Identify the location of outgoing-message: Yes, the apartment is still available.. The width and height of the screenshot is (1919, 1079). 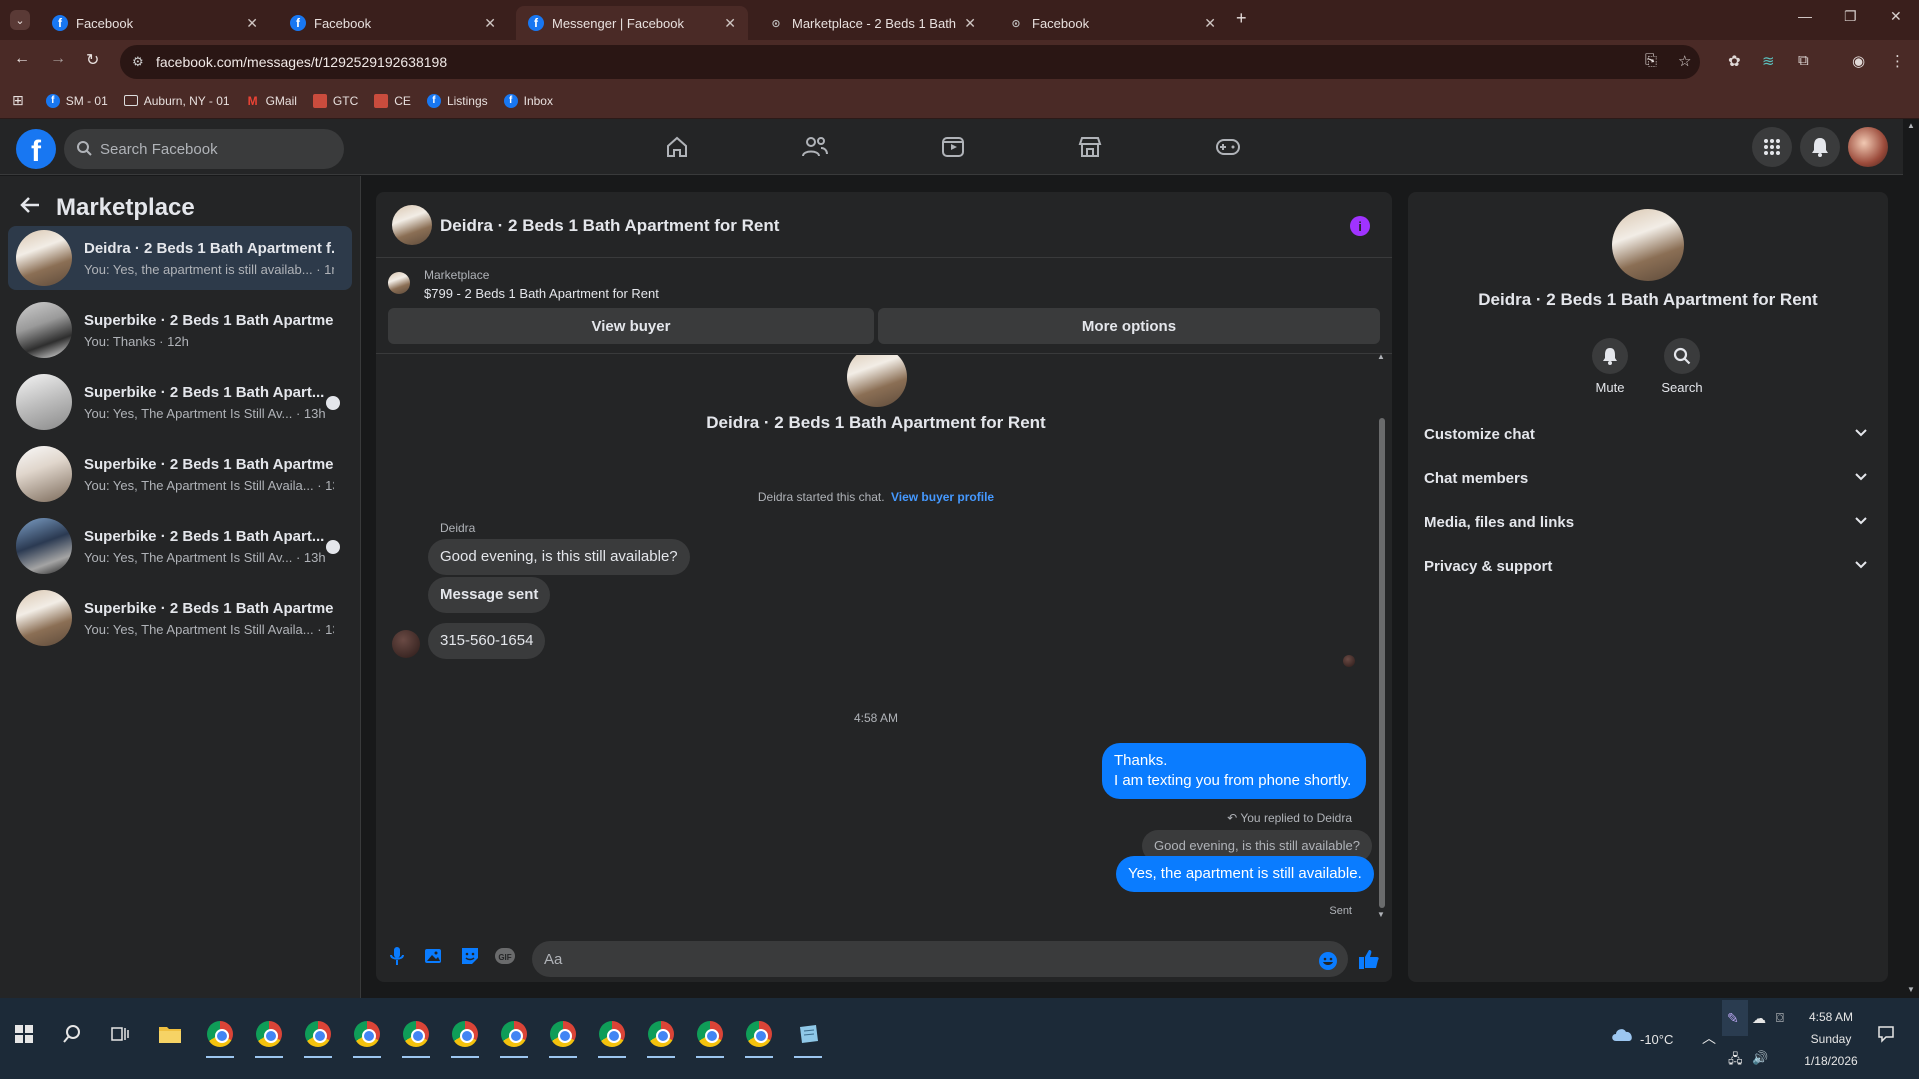
(1245, 874).